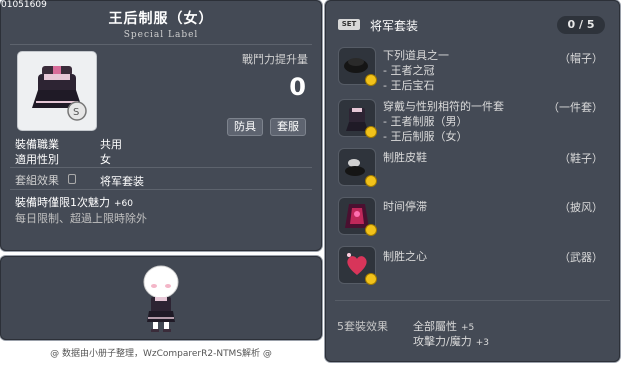 The height and width of the screenshot is (365, 622). I want to click on charm-value: +60, so click(123, 204).